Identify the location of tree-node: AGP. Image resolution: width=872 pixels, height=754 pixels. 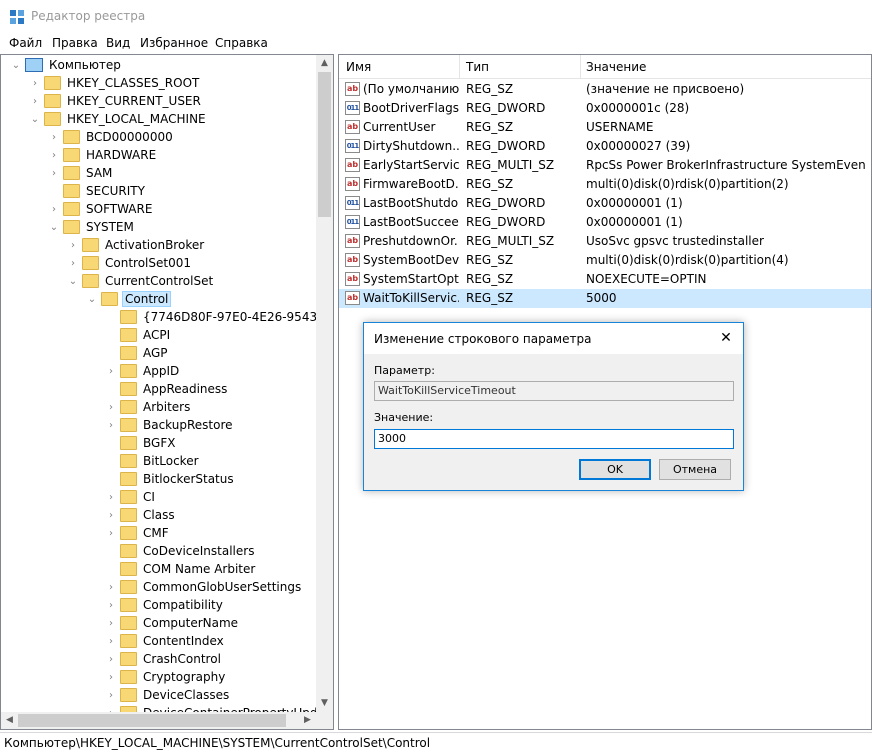
(137, 353).